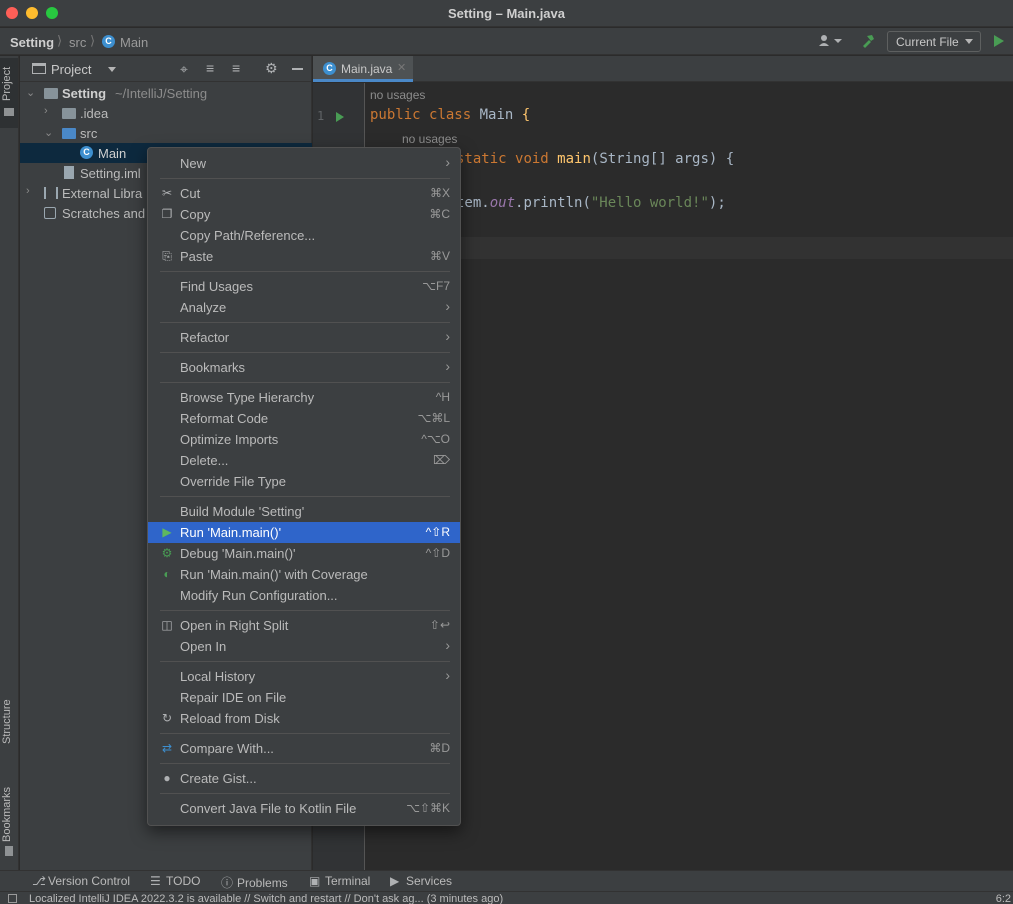 The height and width of the screenshot is (904, 1013). Describe the element at coordinates (304, 214) in the screenshot. I see `menu-item-copy: ❐ Copy ⌘C` at that location.